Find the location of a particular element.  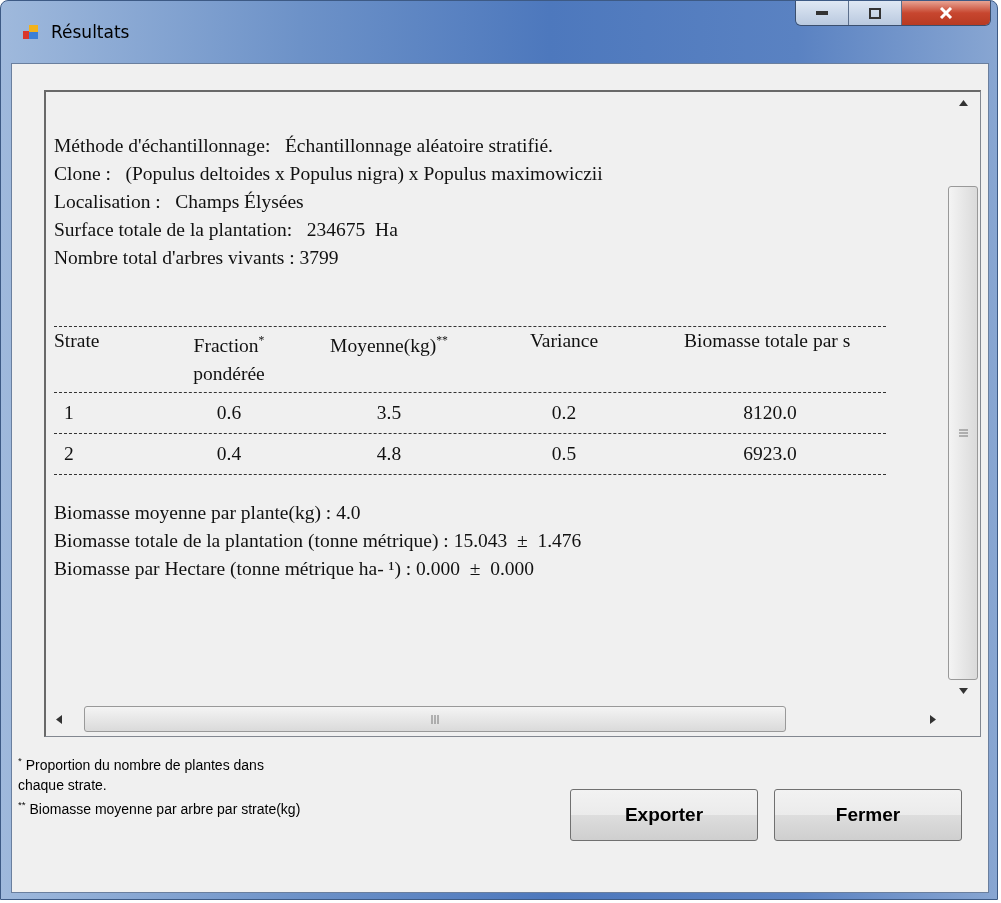

maximize-icon is located at coordinates (875, 13).